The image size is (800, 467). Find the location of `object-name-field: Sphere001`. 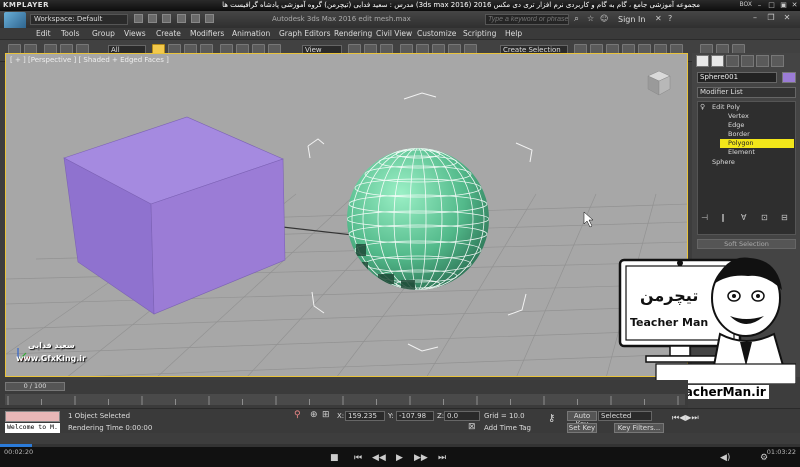

object-name-field: Sphere001 is located at coordinates (737, 77).